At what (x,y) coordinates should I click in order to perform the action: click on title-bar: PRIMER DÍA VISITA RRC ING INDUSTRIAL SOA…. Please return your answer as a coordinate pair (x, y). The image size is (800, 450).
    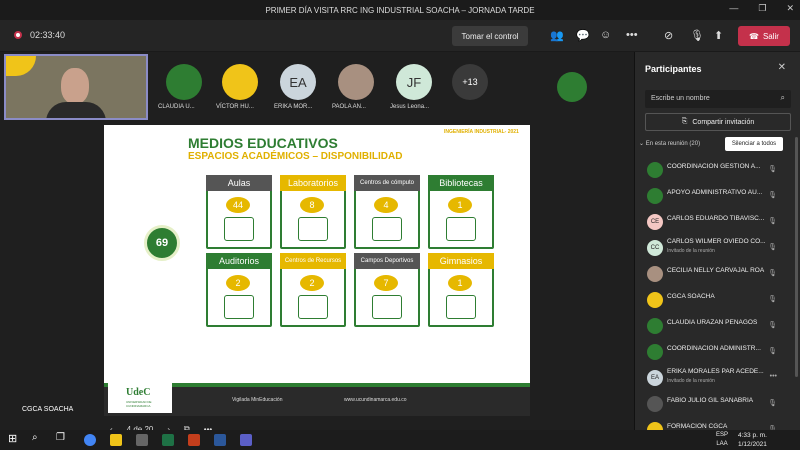
    Looking at the image, I should click on (400, 10).